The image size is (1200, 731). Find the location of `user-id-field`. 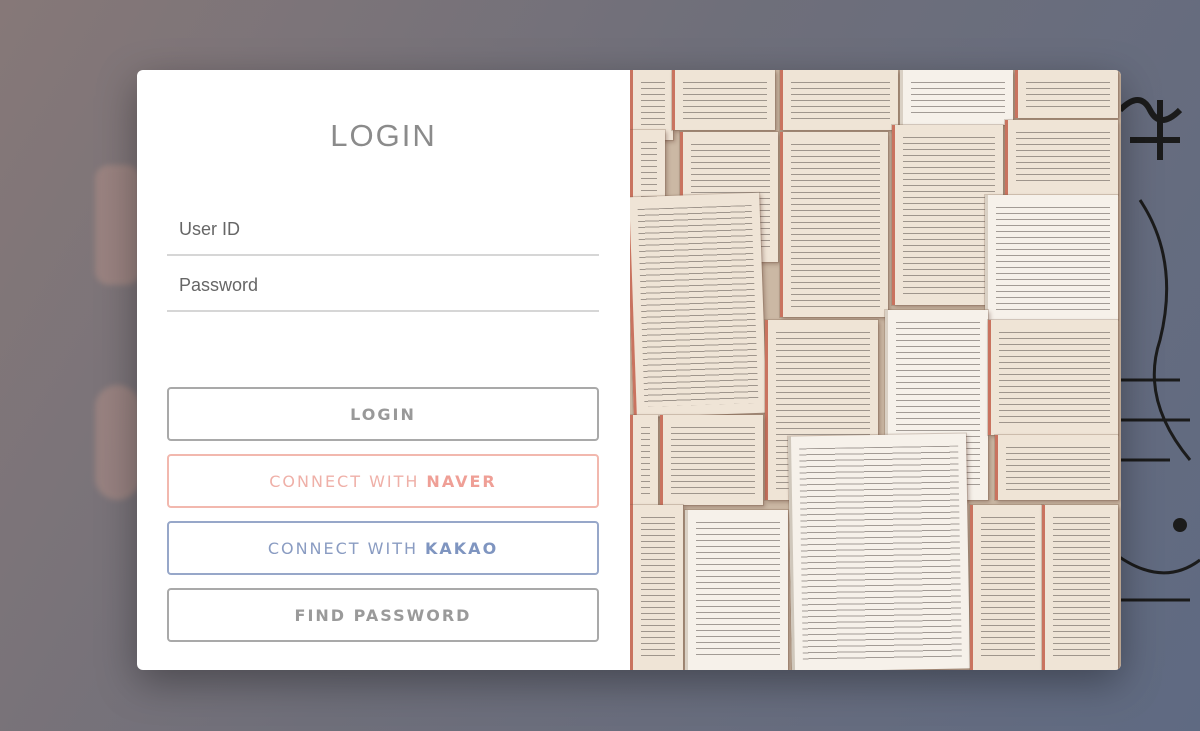

user-id-field is located at coordinates (383, 230).